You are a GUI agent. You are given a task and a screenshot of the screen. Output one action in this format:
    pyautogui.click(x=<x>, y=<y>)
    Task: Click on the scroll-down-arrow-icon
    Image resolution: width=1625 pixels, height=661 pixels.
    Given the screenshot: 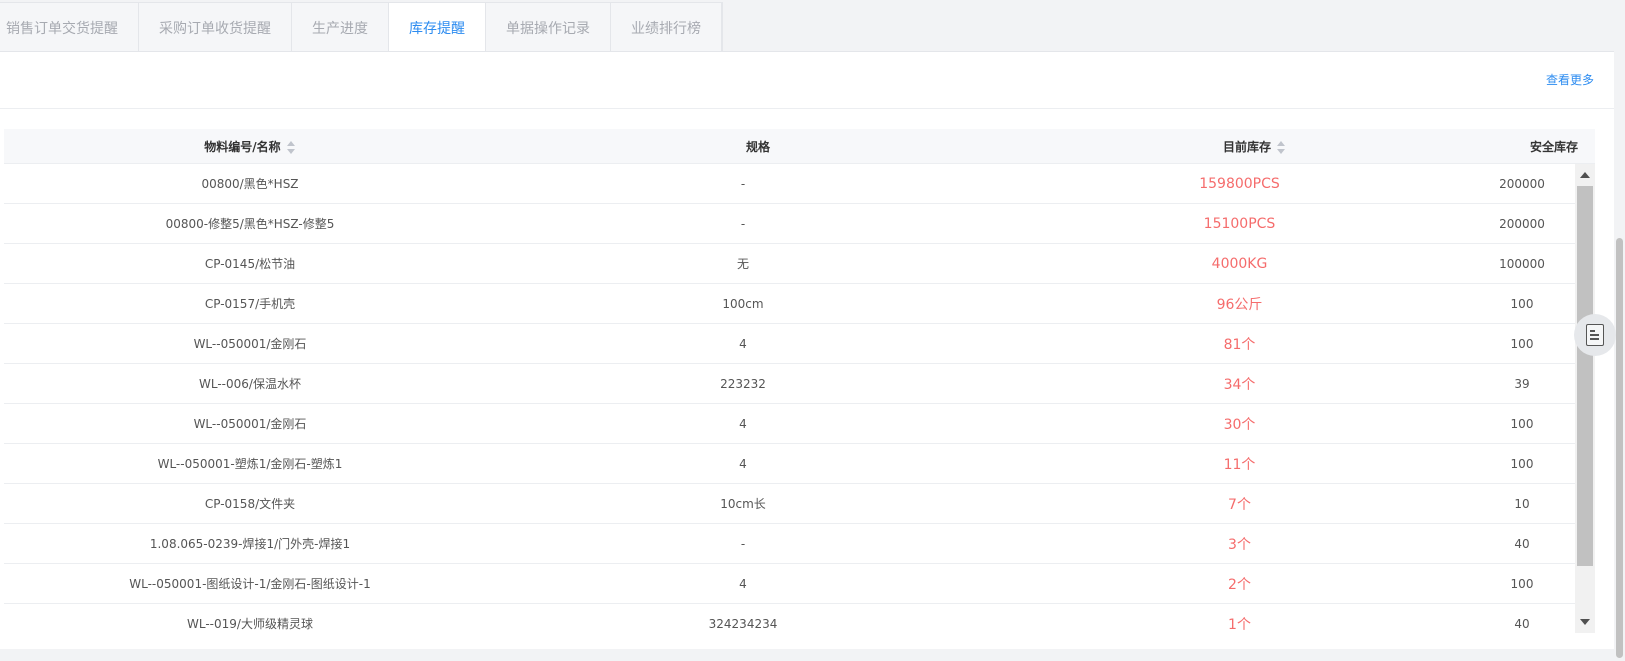 What is the action you would take?
    pyautogui.click(x=1585, y=622)
    